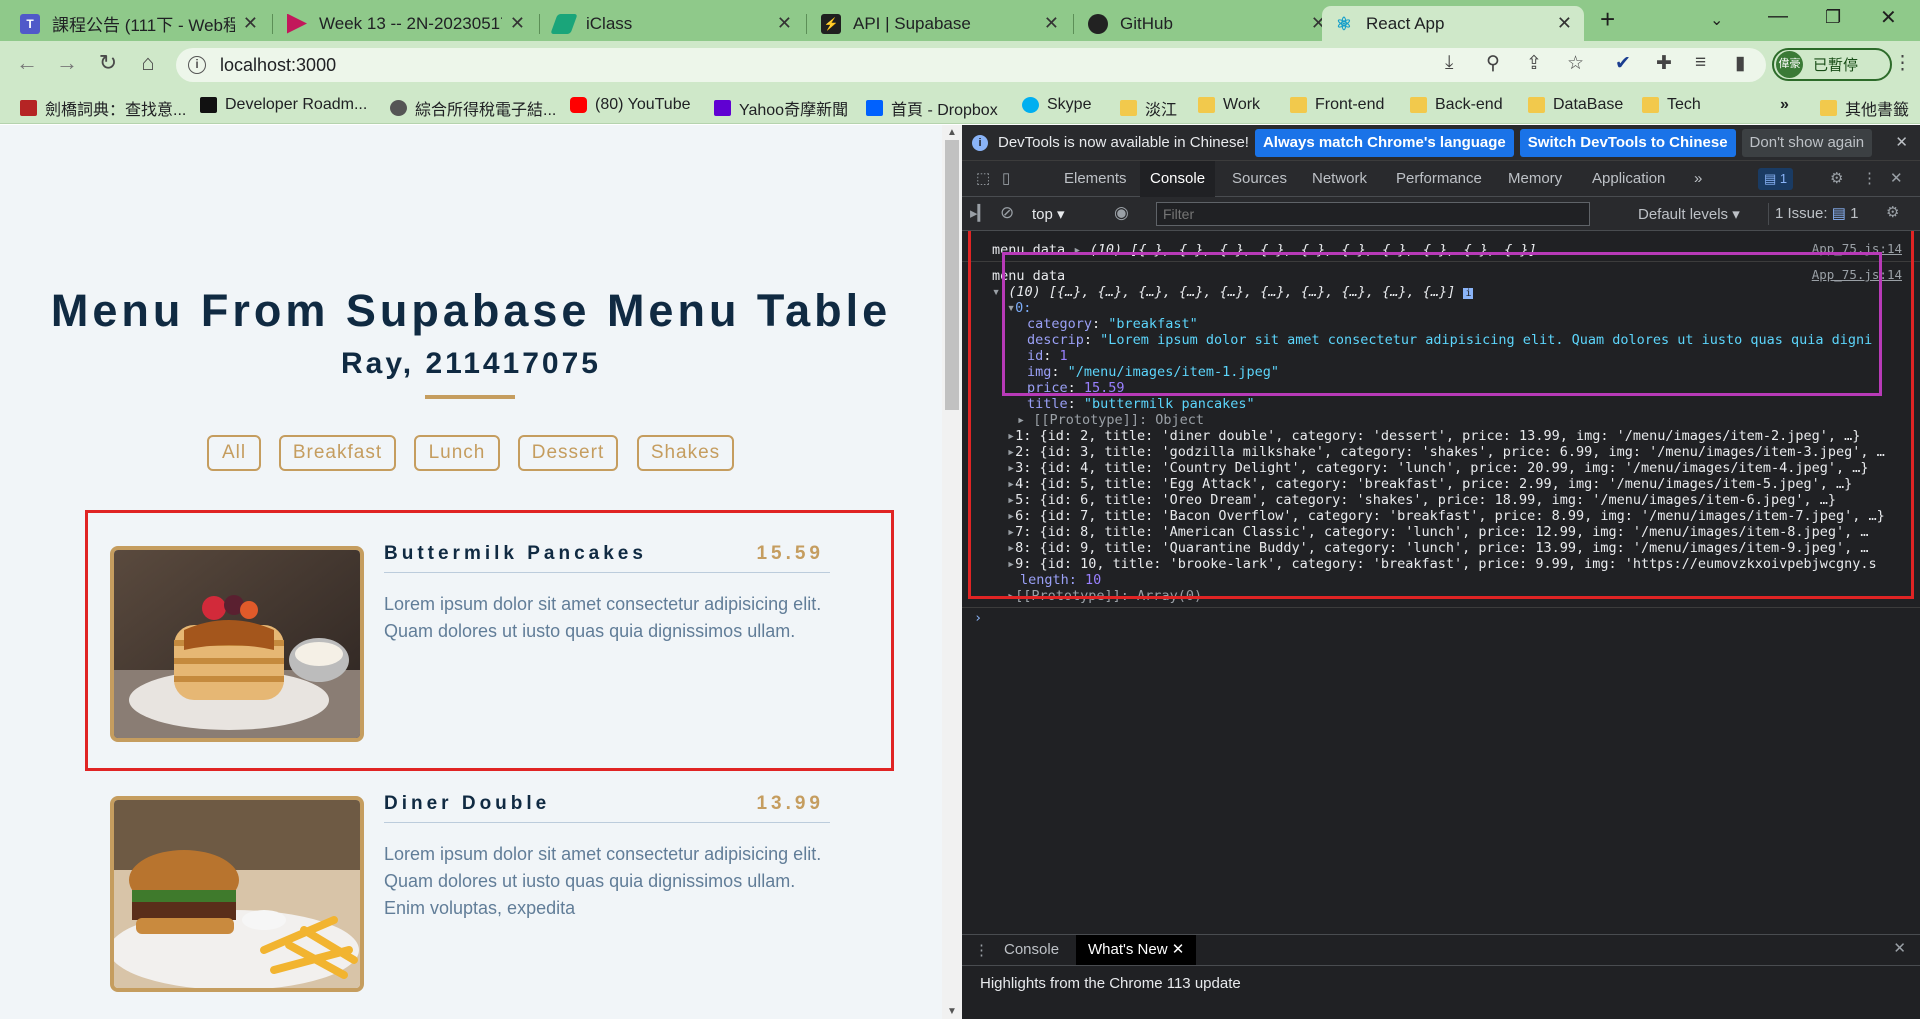 The height and width of the screenshot is (1019, 1920). Describe the element at coordinates (471, 363) in the screenshot. I see `page-subtitle: Ray, 211417075` at that location.